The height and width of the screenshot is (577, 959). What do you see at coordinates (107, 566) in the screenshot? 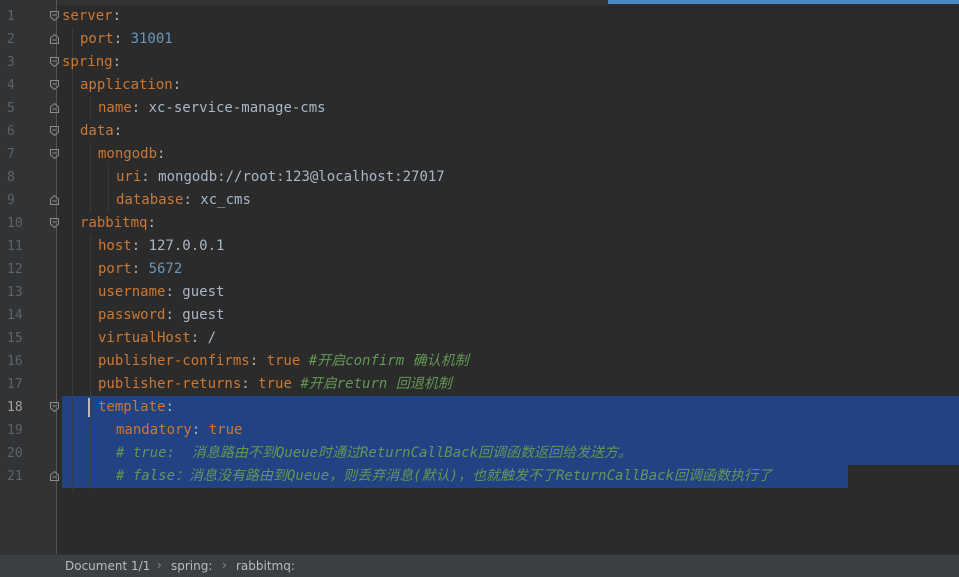
I see `breadcrumb-document: Document 1/1` at bounding box center [107, 566].